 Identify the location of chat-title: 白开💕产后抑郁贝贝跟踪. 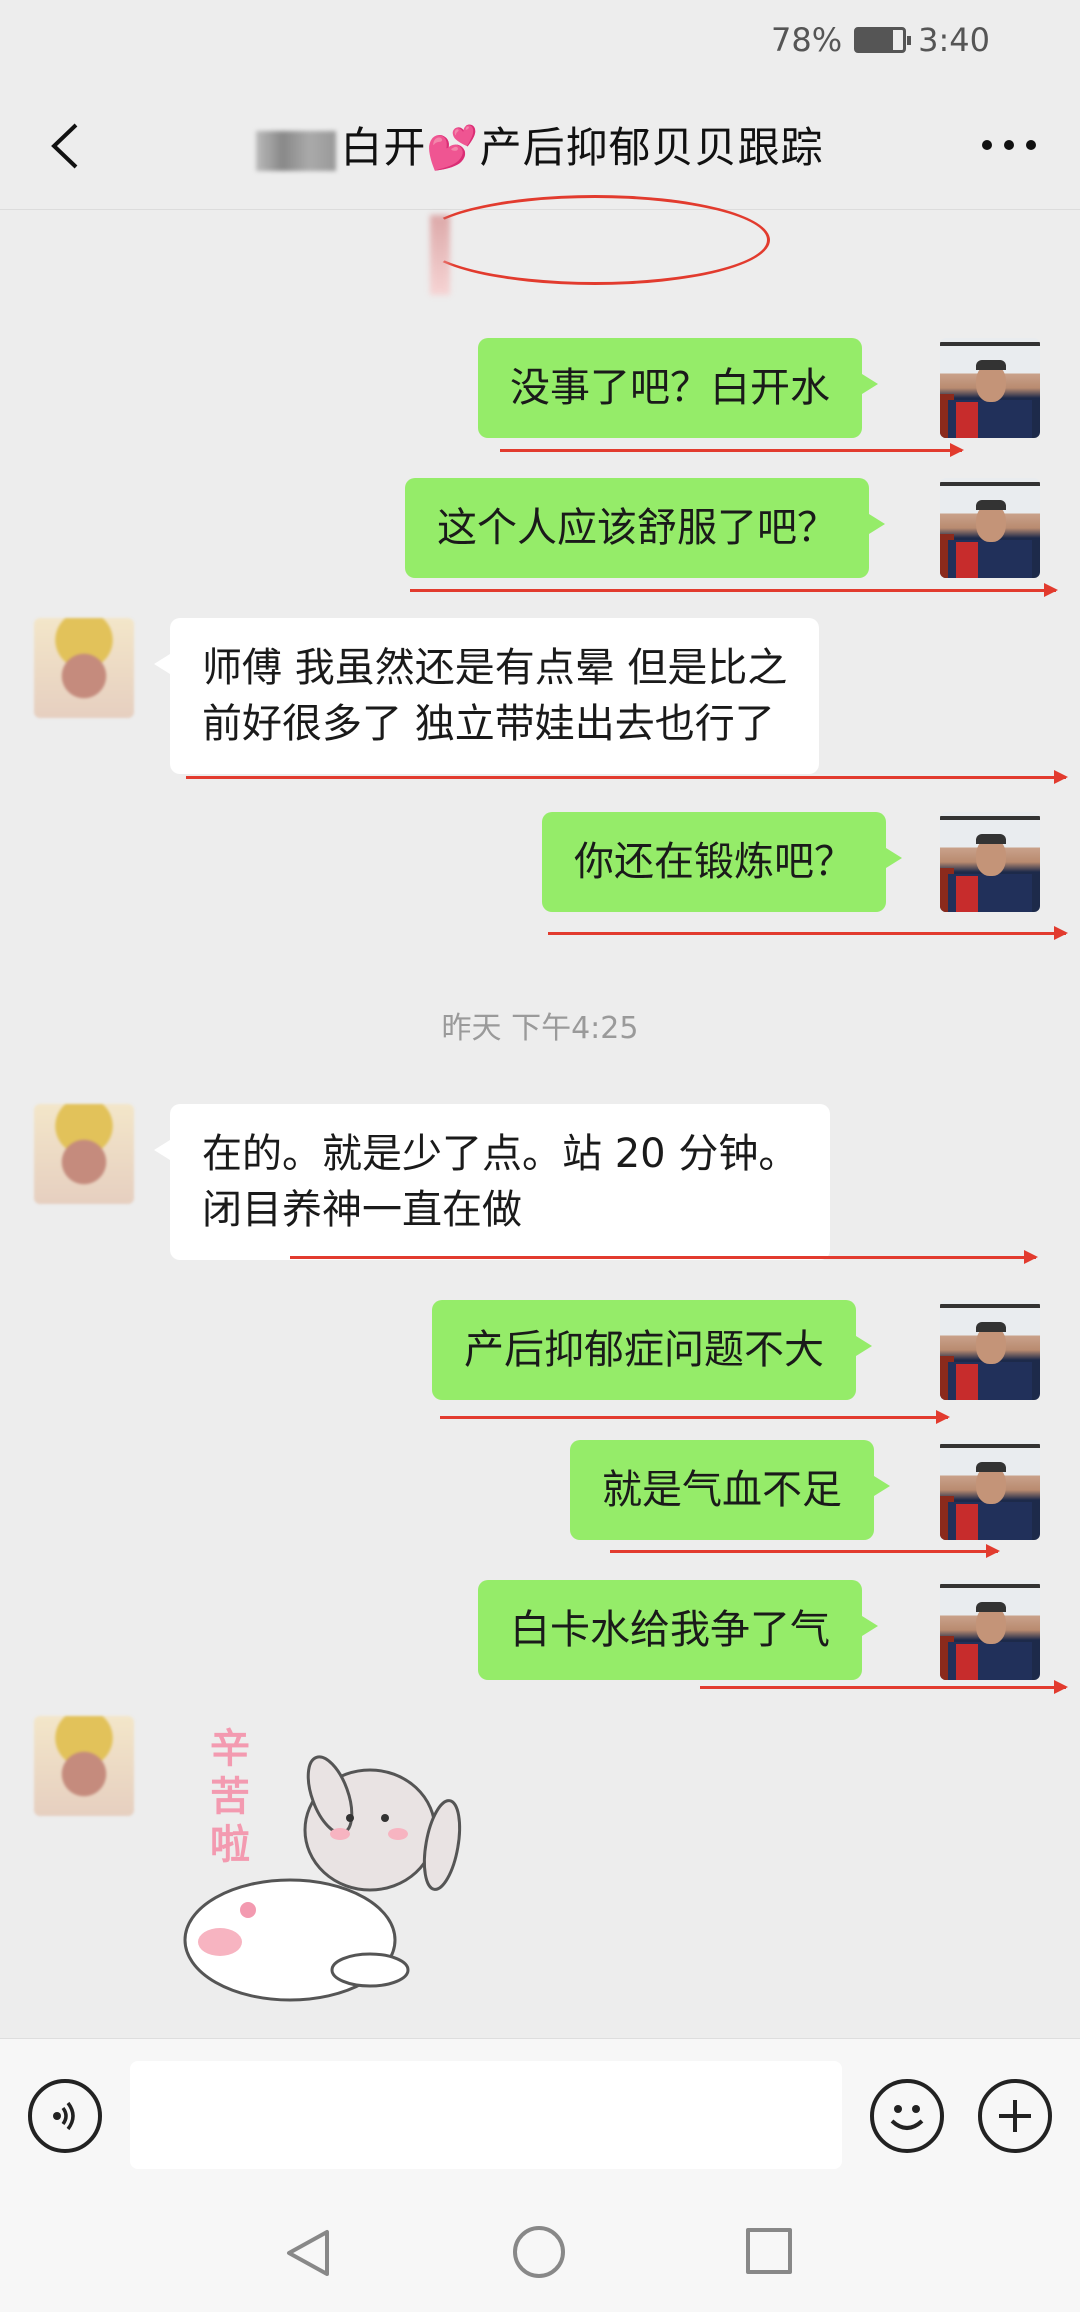
(539, 144).